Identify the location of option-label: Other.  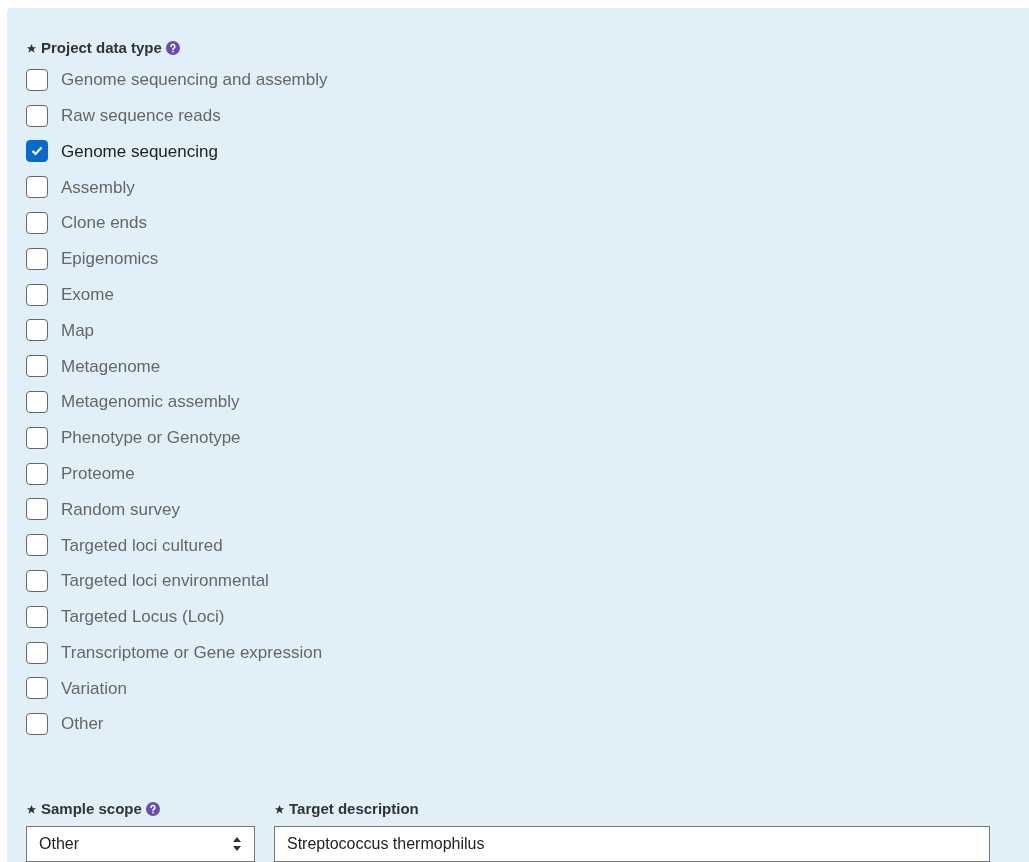
(82, 724).